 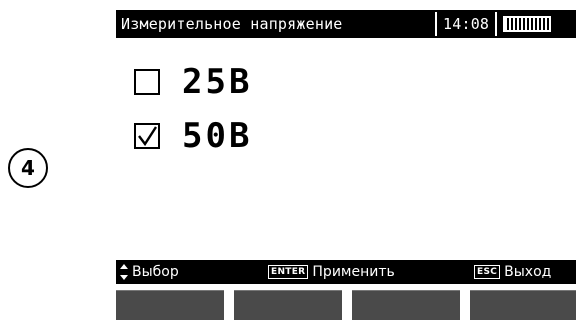 What do you see at coordinates (527, 24) in the screenshot?
I see `battery-full-icon` at bounding box center [527, 24].